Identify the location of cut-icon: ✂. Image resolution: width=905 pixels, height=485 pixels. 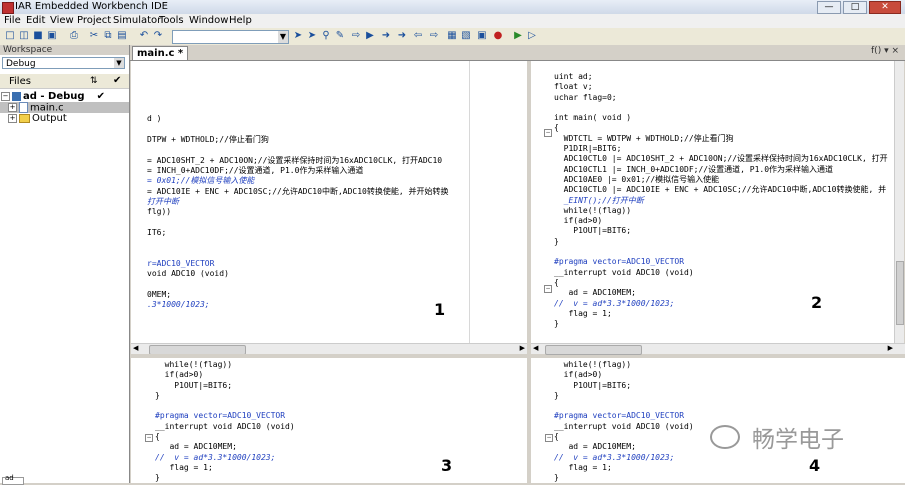
(94, 36).